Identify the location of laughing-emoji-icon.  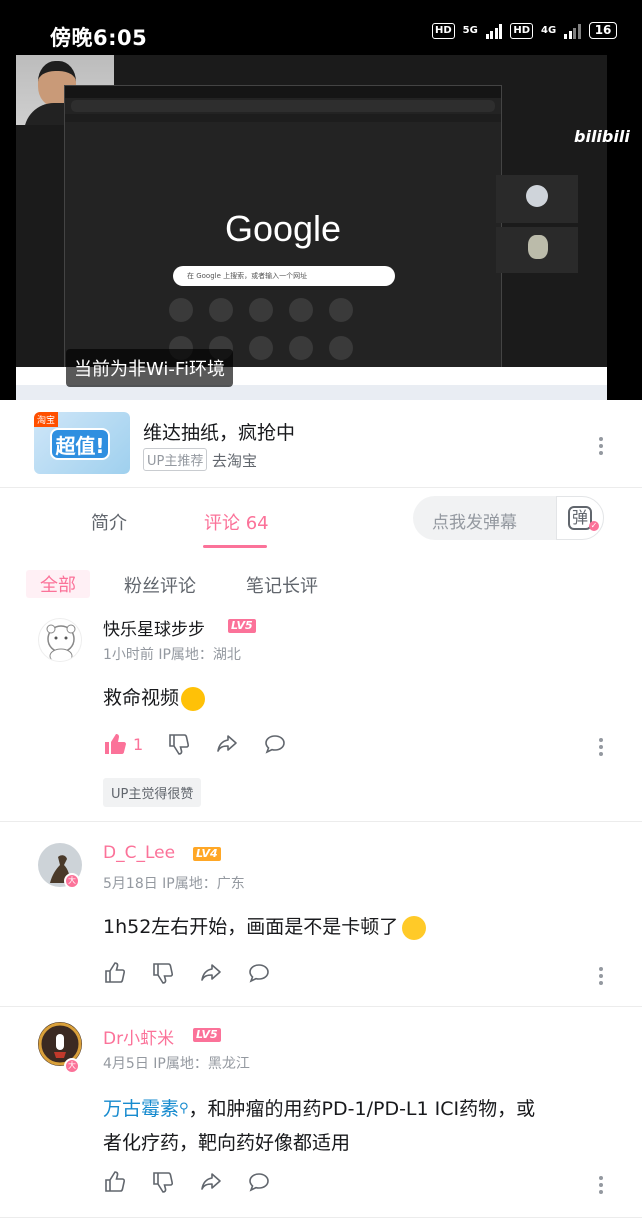
(414, 927).